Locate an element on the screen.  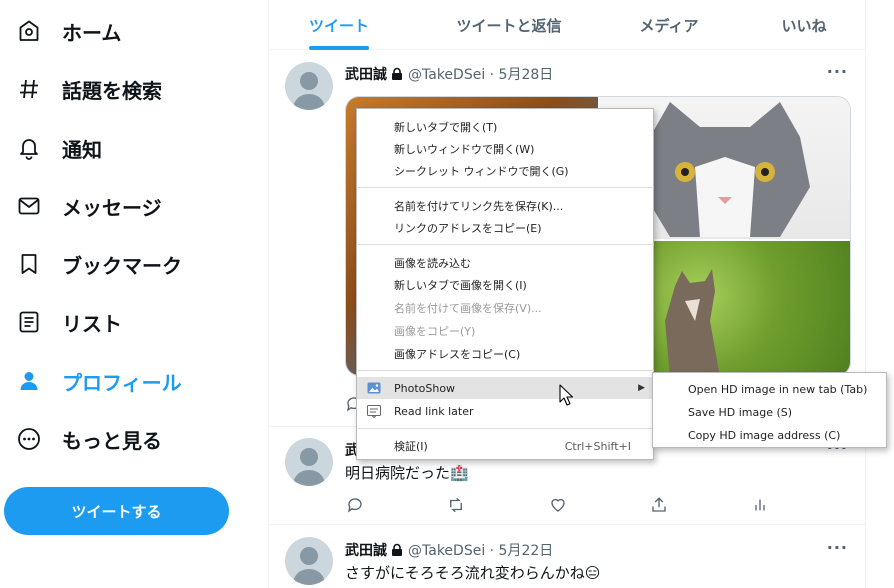
submenu-item-open-hd-new-tab: Open HD image in new tab (Tab) is located at coordinates (769, 389).